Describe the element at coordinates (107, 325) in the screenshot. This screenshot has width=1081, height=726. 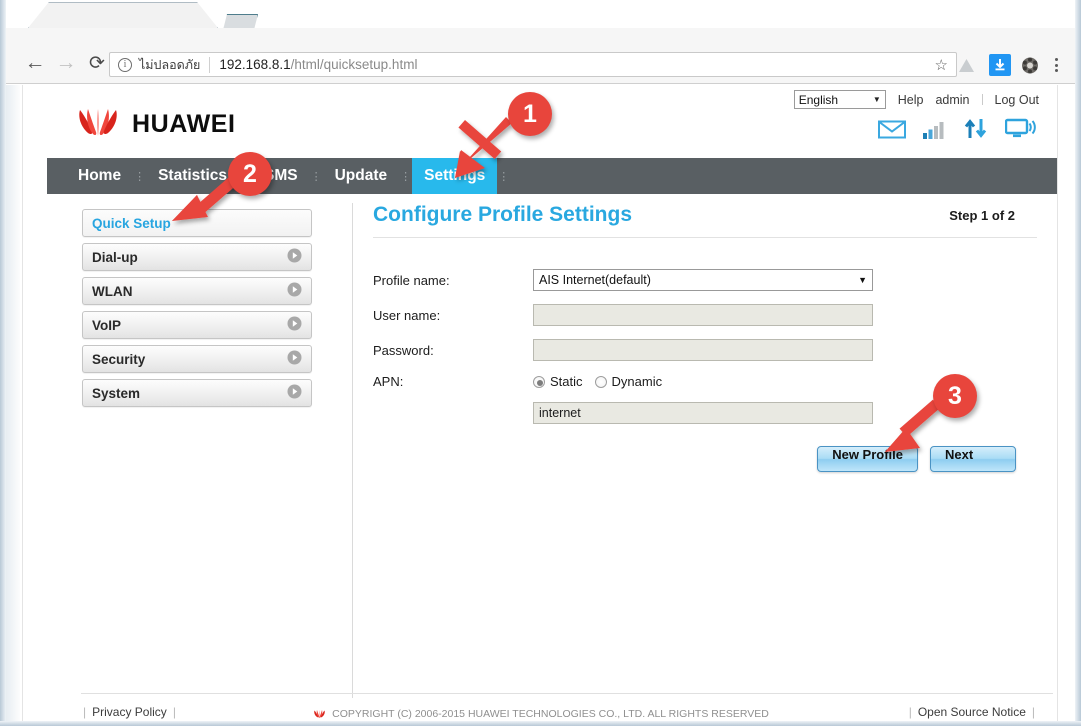
I see `sidebar-item-label: VoIP` at that location.